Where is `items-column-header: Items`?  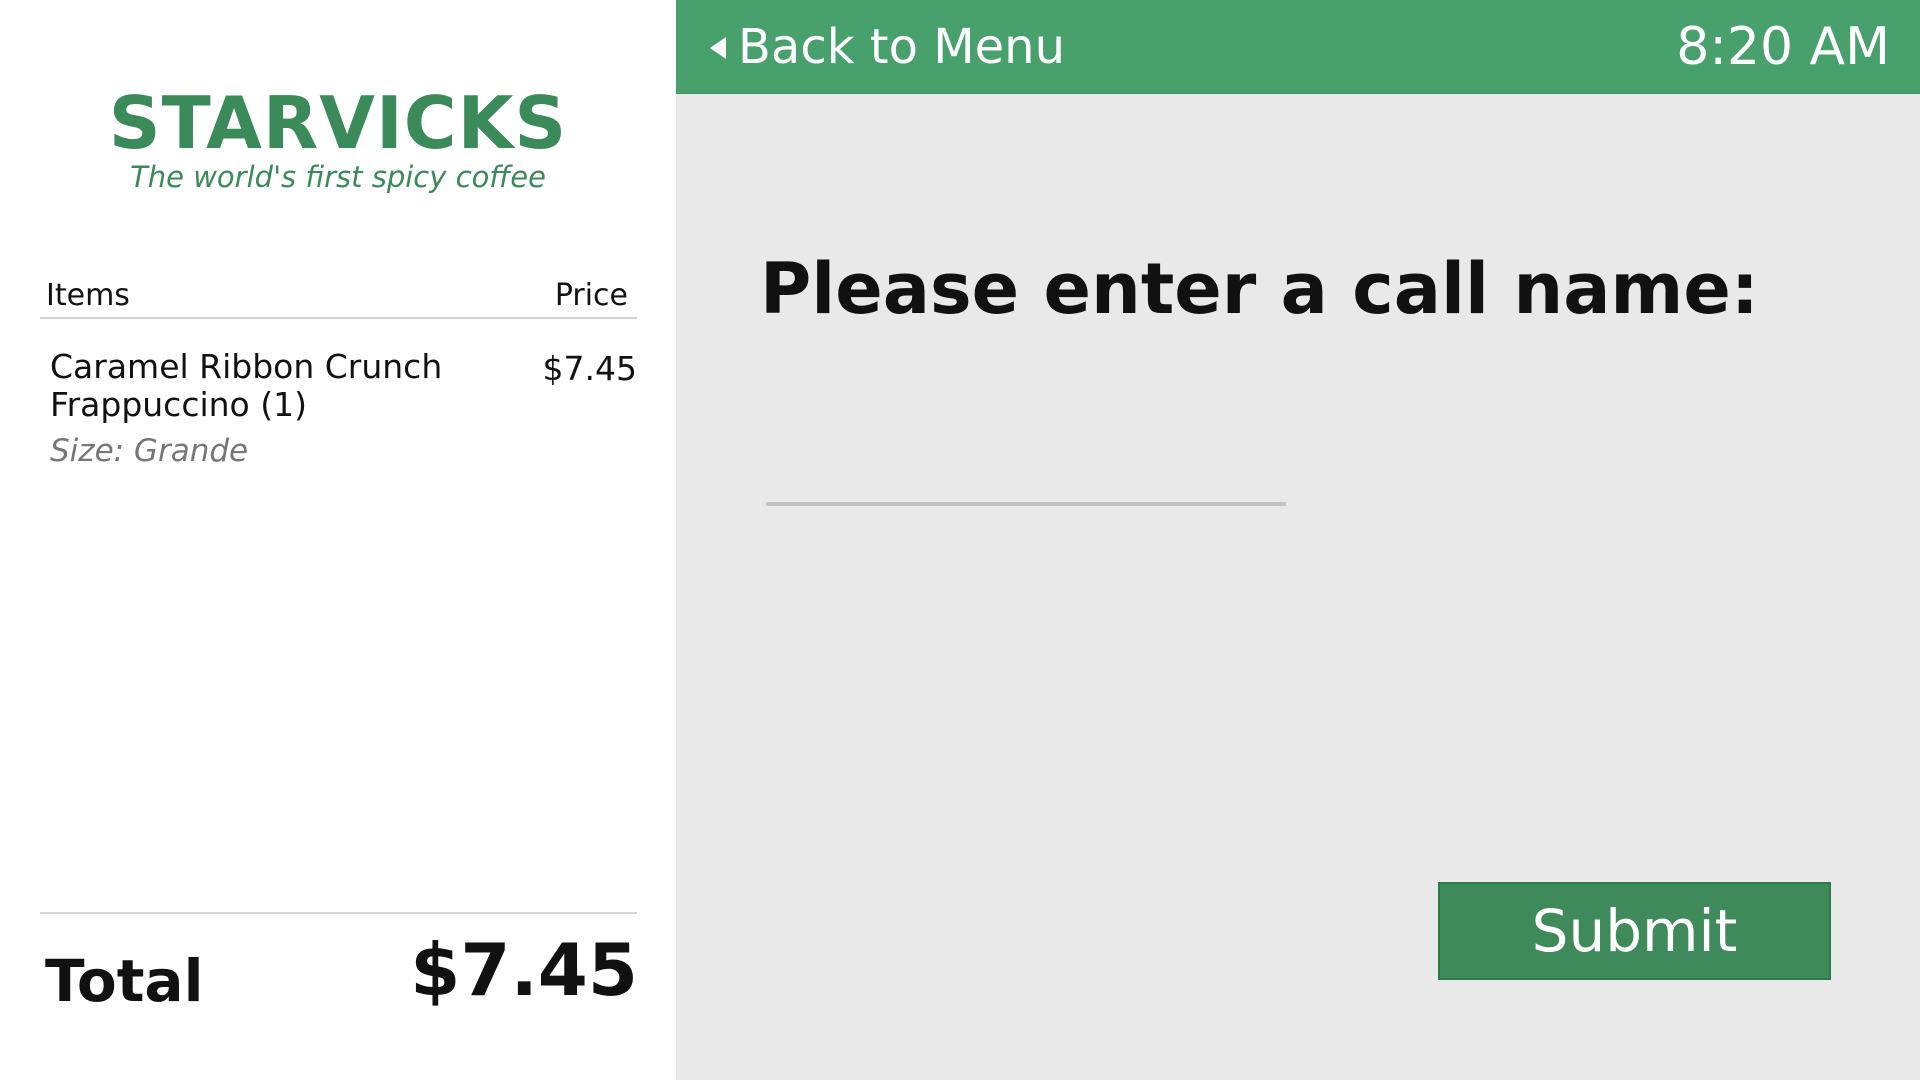 items-column-header: Items is located at coordinates (88, 295).